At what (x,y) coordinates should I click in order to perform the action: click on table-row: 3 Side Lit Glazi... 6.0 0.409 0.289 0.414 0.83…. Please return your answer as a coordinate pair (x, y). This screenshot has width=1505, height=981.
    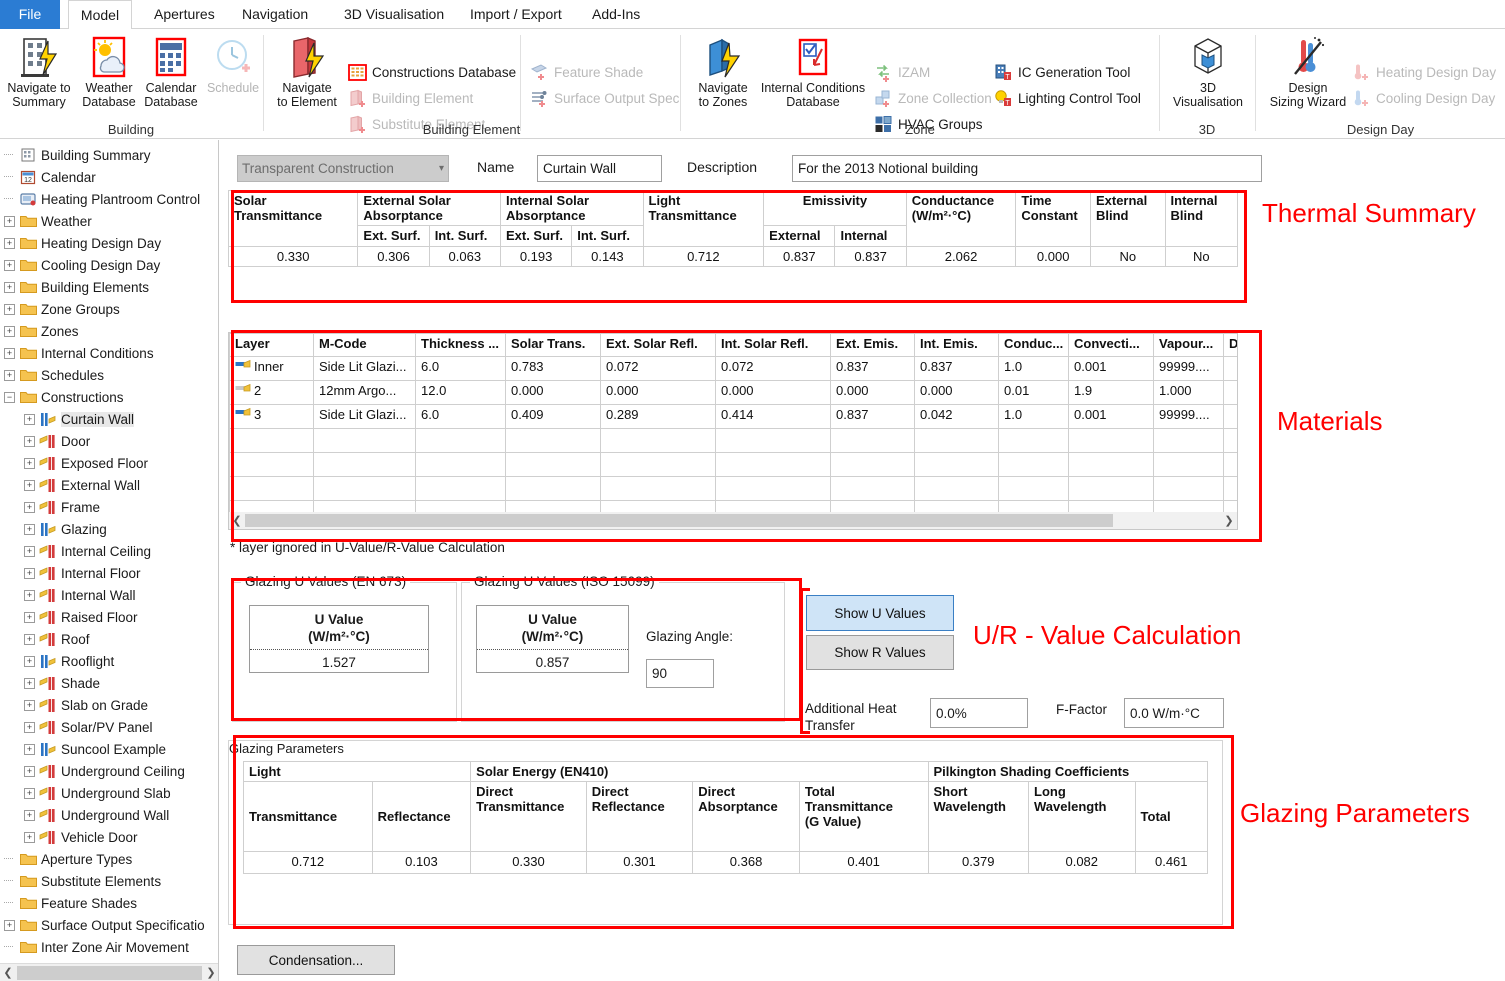
    Looking at the image, I should click on (733, 416).